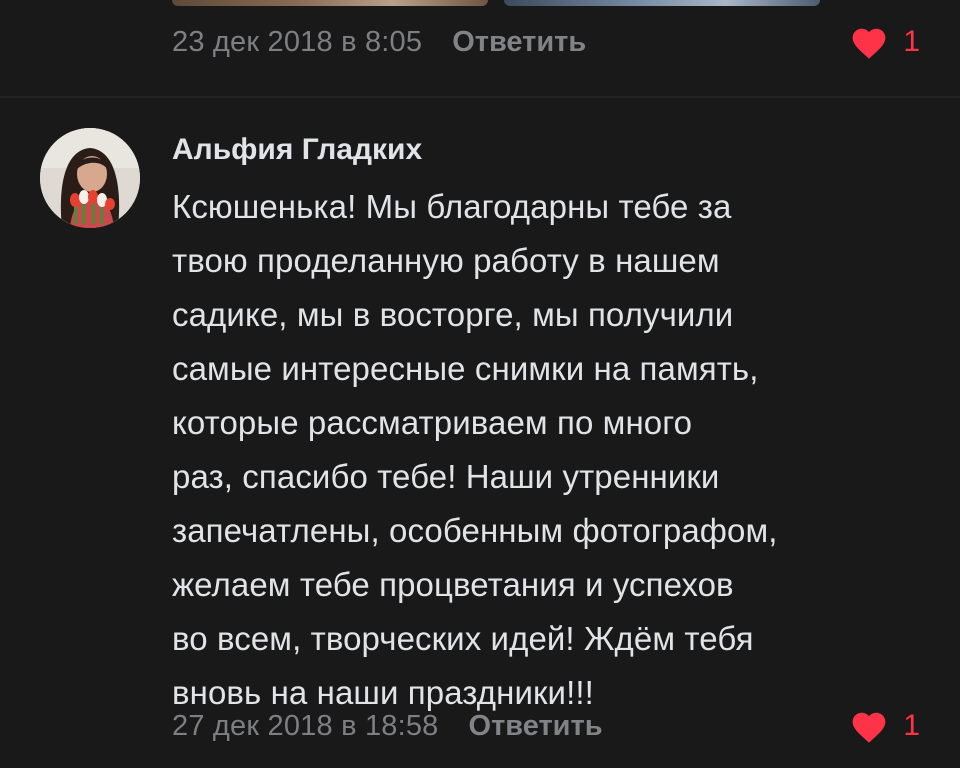 Image resolution: width=960 pixels, height=768 pixels. I want to click on comment-text-line: Ксюшенька! Мы благодарны тебе за, so click(452, 206).